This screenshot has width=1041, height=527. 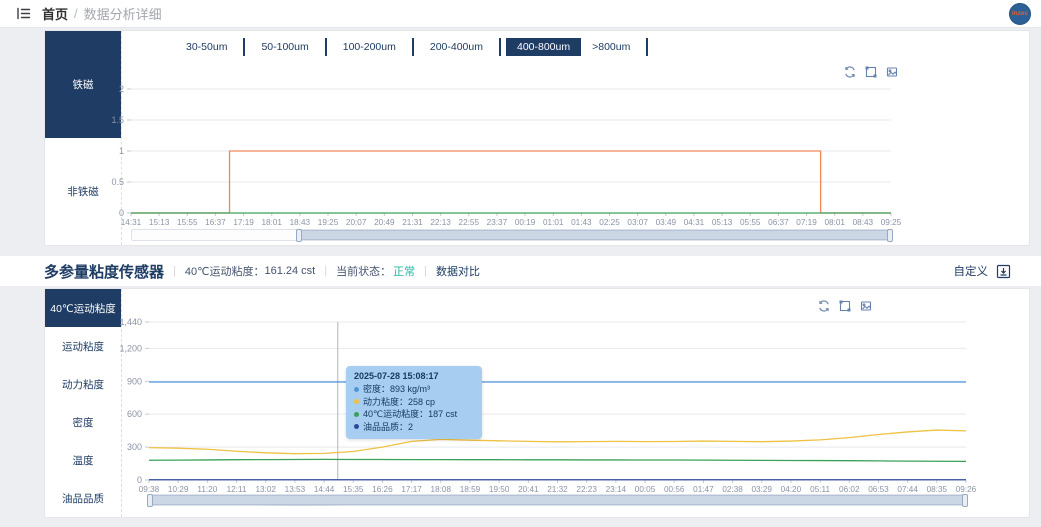 I want to click on tooltip-row-3: 油品品质：2, so click(x=414, y=427).